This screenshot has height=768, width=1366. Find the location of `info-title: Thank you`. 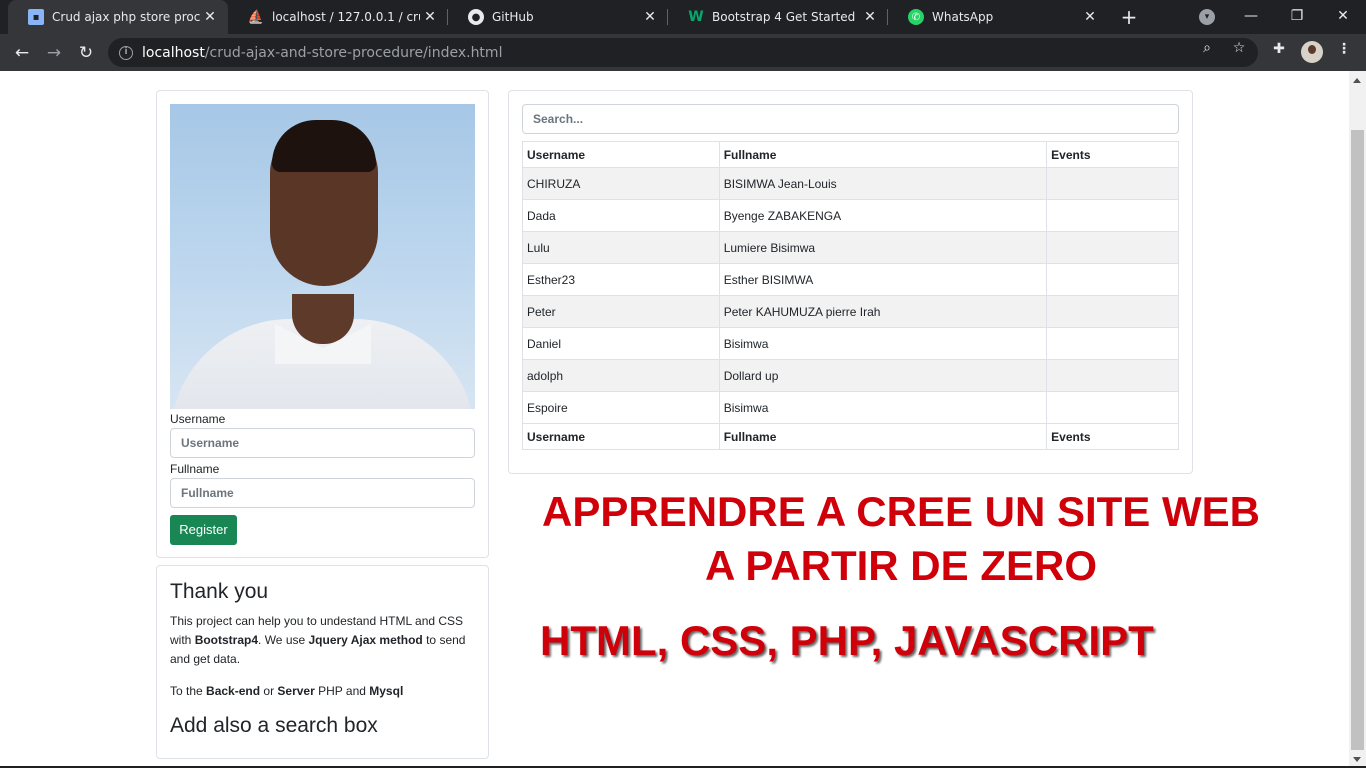

info-title: Thank you is located at coordinates (219, 591).